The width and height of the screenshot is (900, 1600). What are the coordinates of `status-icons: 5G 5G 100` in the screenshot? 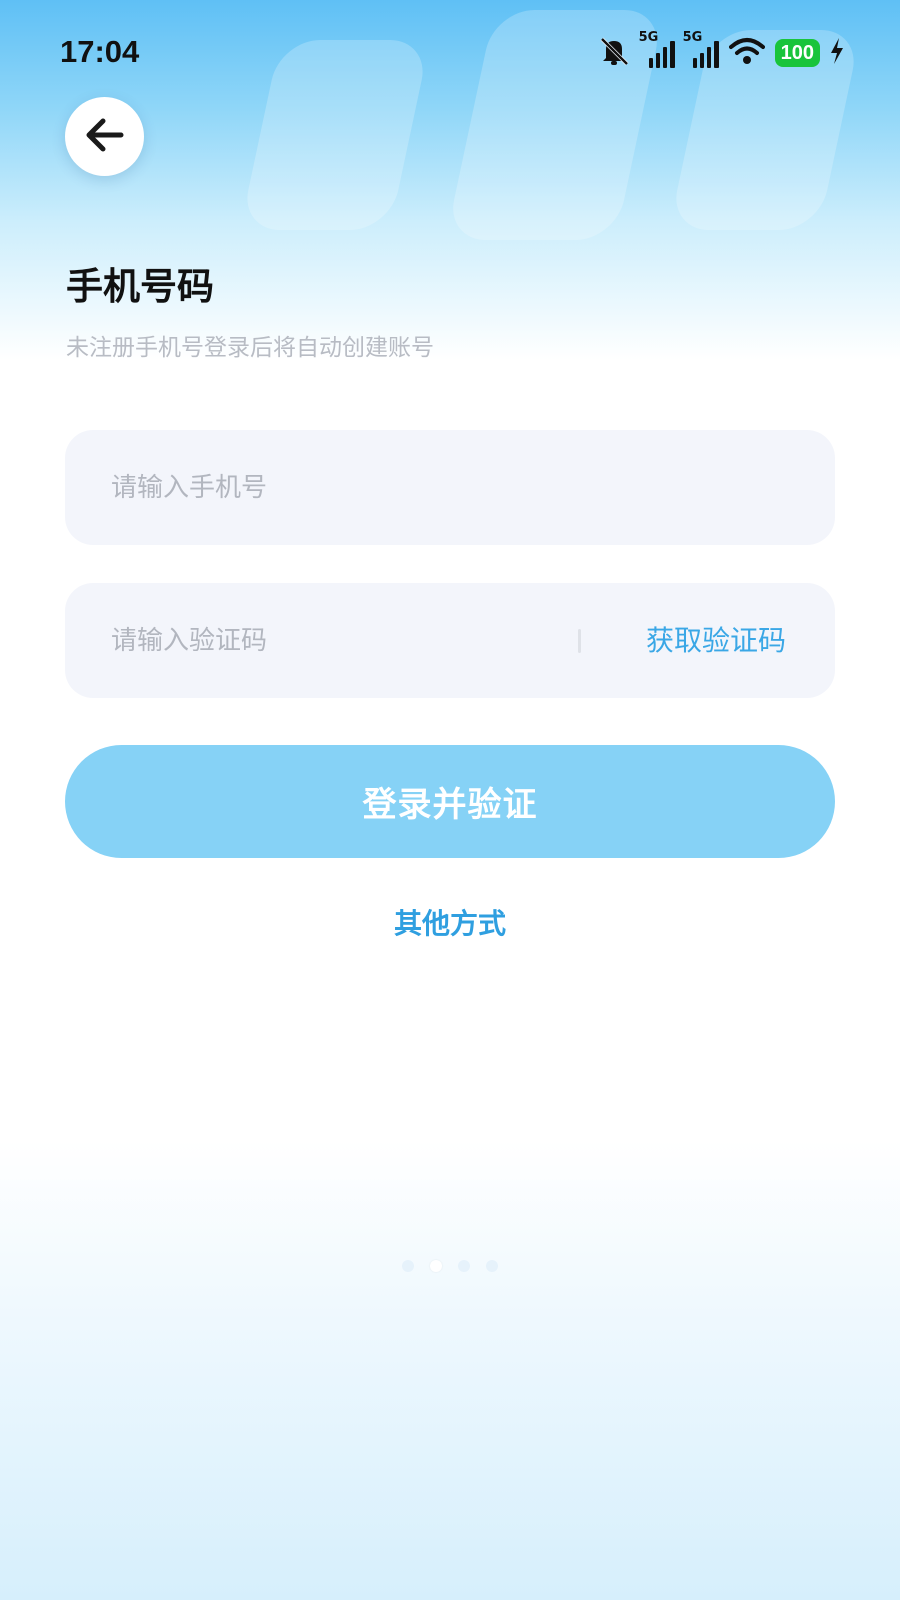 It's located at (720, 51).